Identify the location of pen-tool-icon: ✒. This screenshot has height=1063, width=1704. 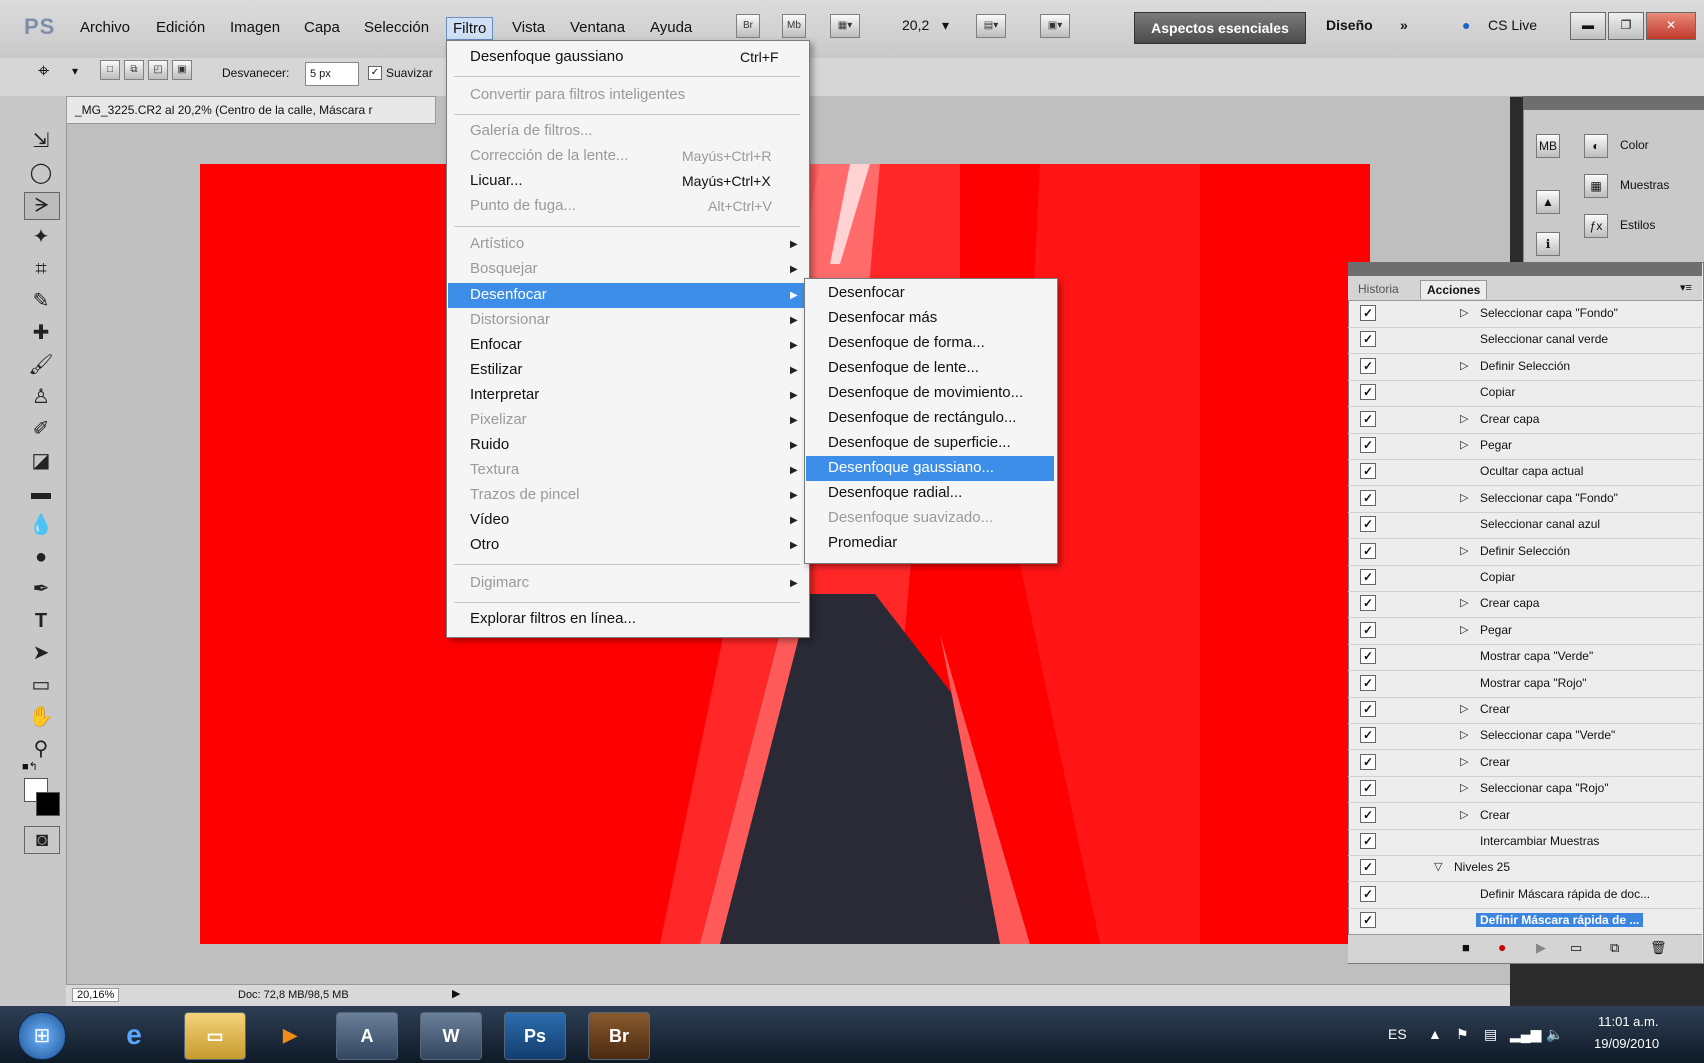
(41, 589).